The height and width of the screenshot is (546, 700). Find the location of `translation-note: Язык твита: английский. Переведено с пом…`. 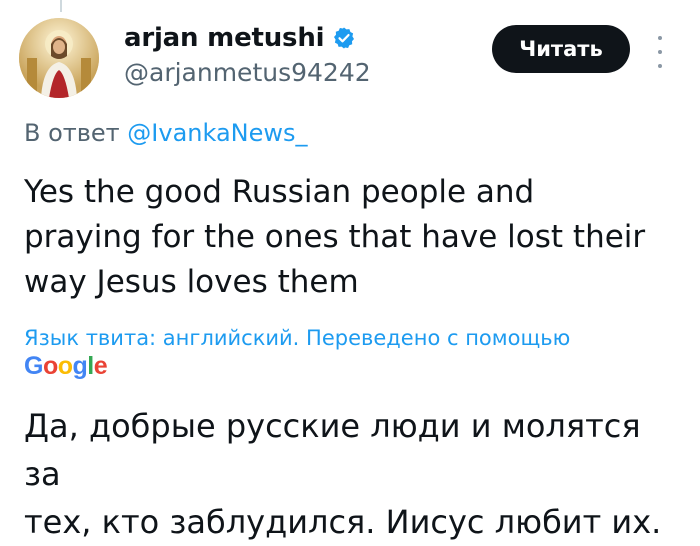

translation-note: Язык твита: английский. Переведено с пом… is located at coordinates (297, 338).